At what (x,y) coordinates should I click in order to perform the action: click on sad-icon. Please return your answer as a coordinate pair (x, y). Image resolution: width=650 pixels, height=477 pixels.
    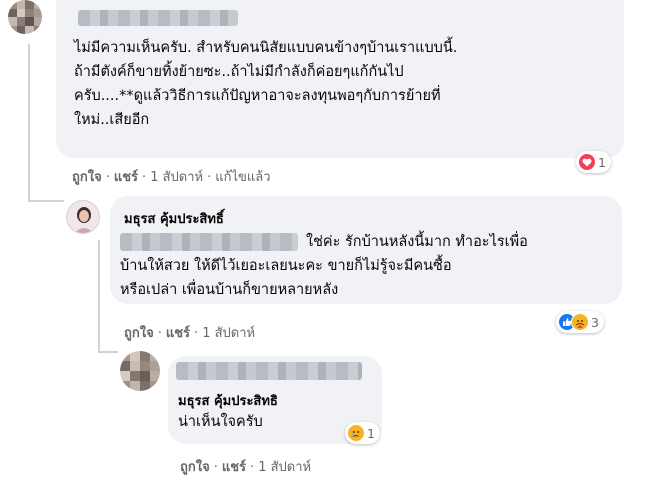
    Looking at the image, I should click on (356, 433).